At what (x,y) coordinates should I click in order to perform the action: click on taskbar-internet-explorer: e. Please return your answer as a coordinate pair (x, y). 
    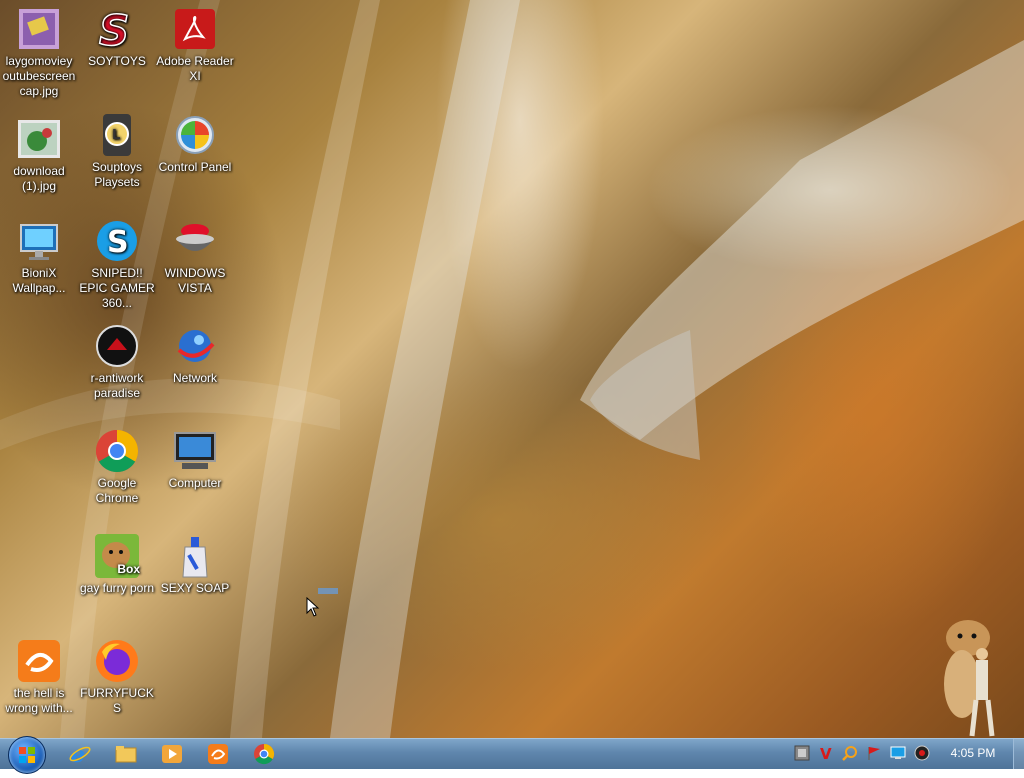
    Looking at the image, I should click on (80, 754).